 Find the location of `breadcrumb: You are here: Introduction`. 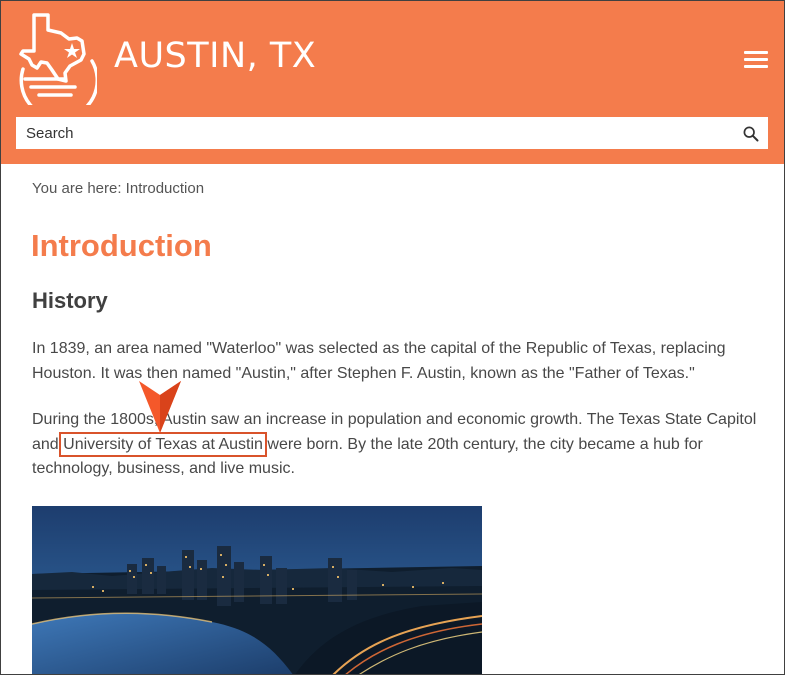

breadcrumb: You are here: Introduction is located at coordinates (118, 188).